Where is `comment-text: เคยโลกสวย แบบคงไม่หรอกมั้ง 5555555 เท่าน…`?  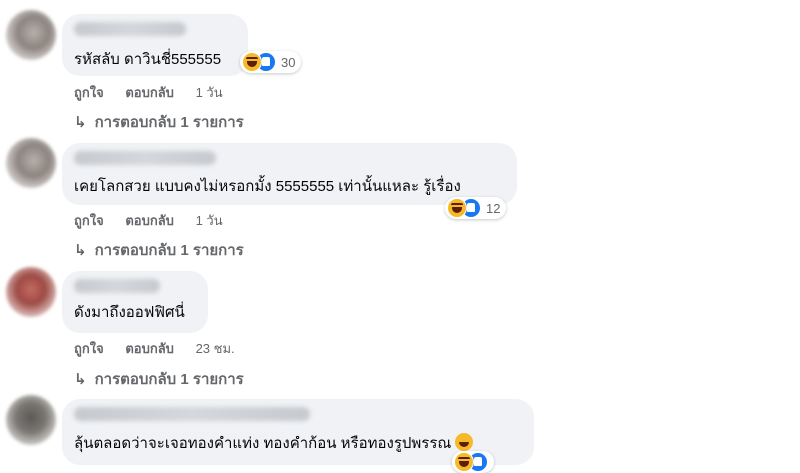 comment-text: เคยโลกสวย แบบคงไม่หรอกมั้ง 5555555 เท่าน… is located at coordinates (267, 186).